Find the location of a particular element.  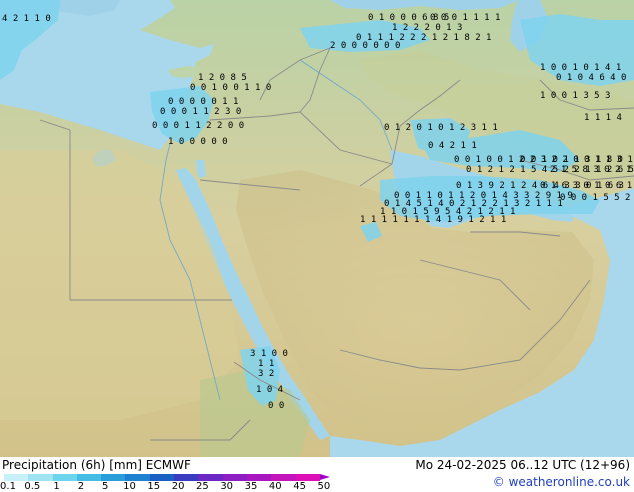

scale-label: 0.5 is located at coordinates (32, 486).